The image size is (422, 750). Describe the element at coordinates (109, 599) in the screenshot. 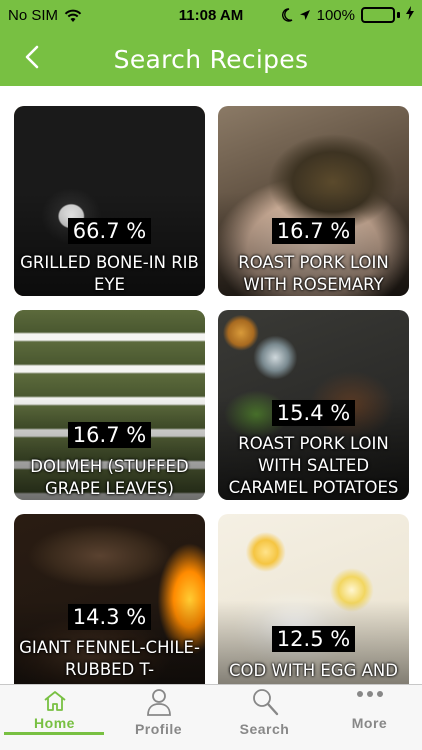

I see `recipe-card-giant-fennel-chile-rubbed: 14.3 % GIANT FENNEL-CHILE-RUBBED T-` at that location.